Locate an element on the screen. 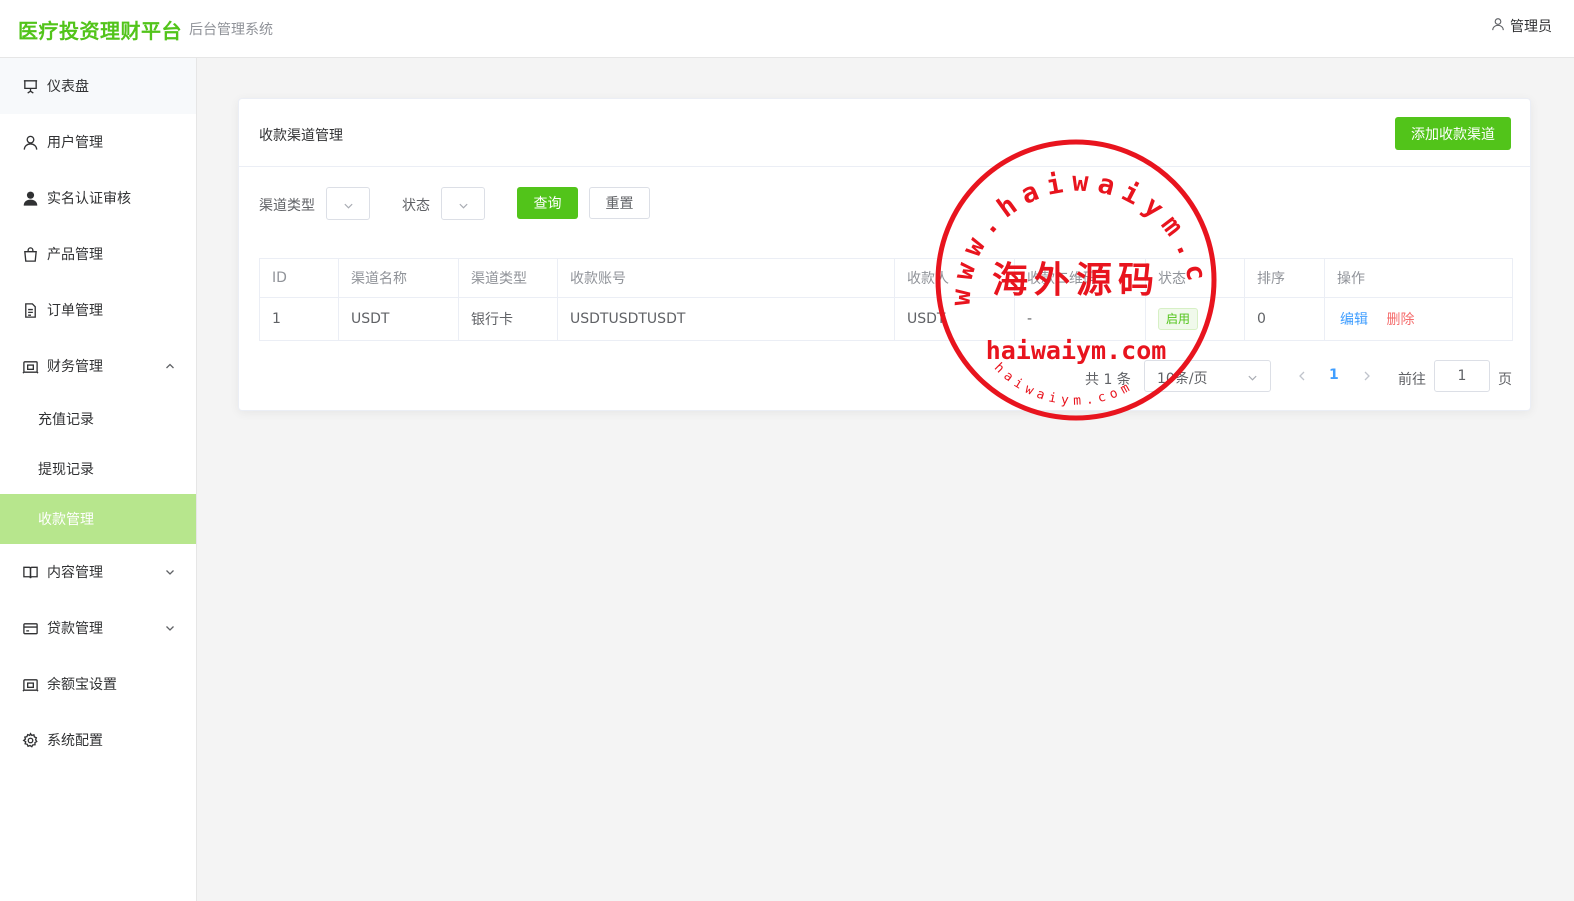 Image resolution: width=1574 pixels, height=901 pixels. sidebar-item-content: 内容管理 is located at coordinates (98, 572).